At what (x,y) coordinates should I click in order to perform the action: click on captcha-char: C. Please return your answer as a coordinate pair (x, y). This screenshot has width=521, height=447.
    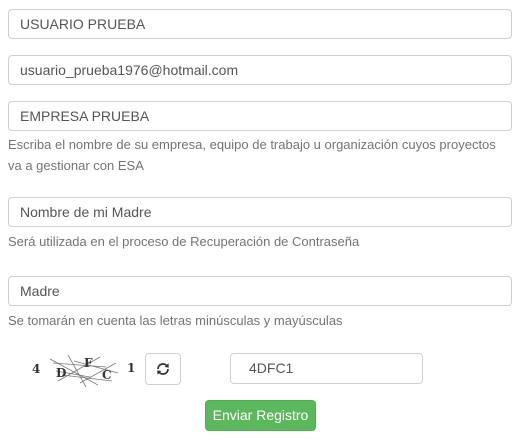
    Looking at the image, I should click on (107, 375).